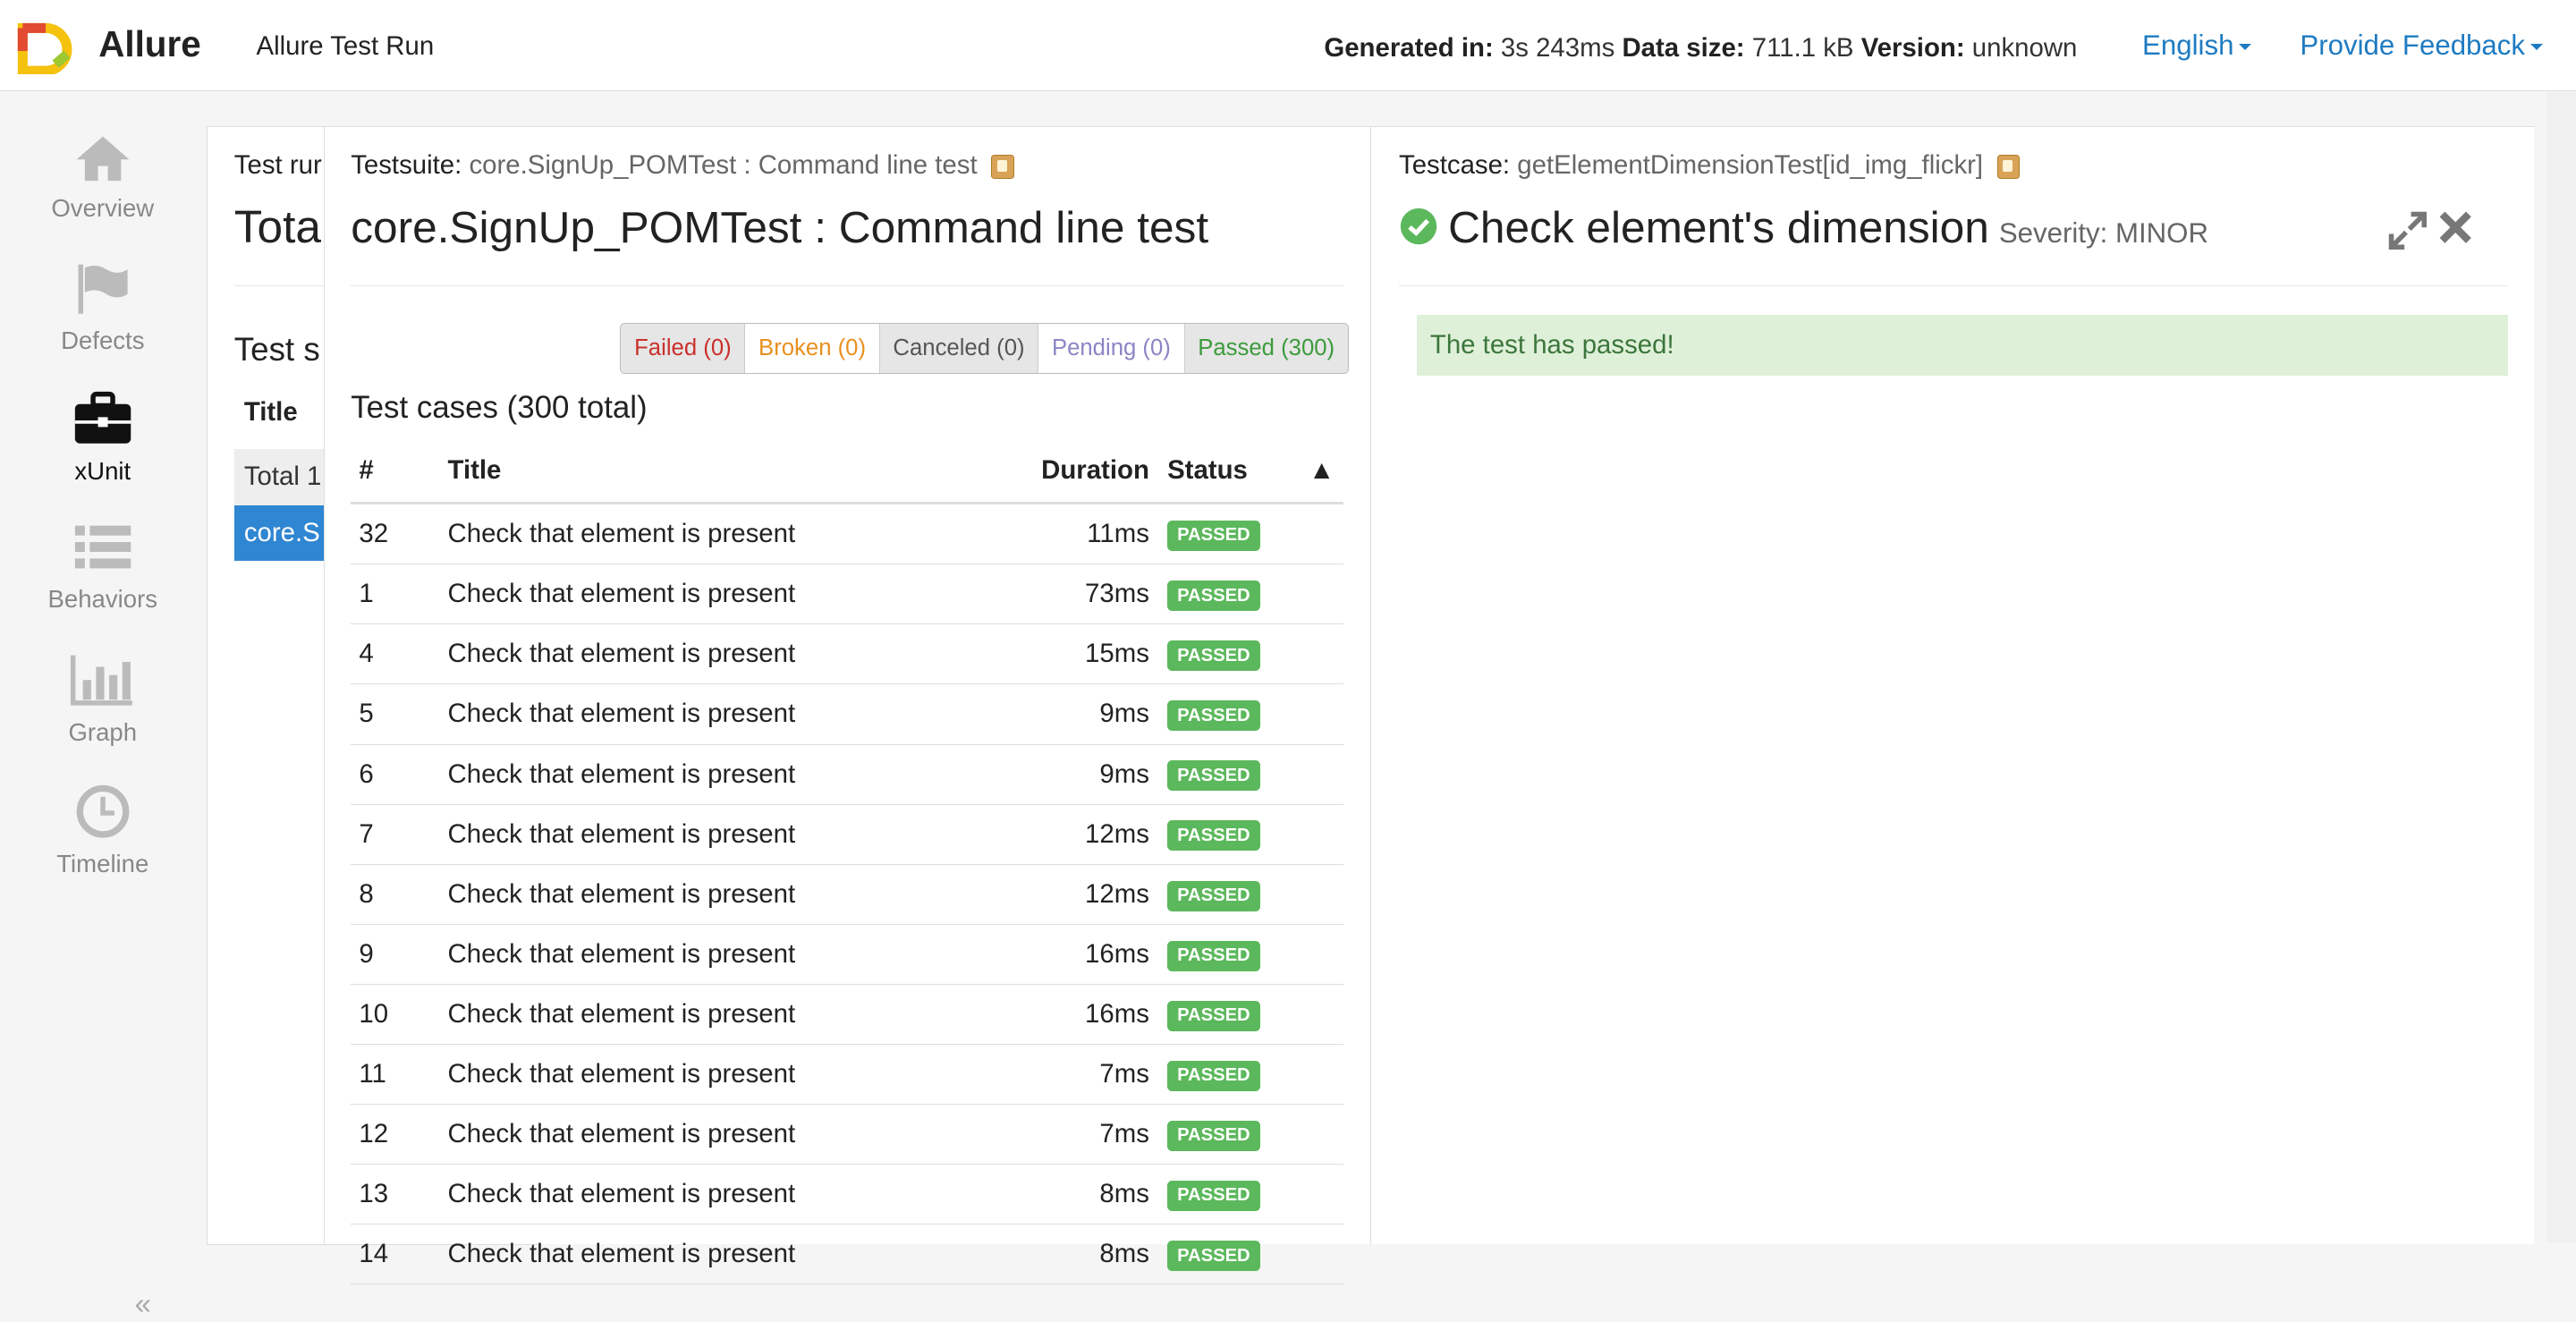 The image size is (2576, 1322). Describe the element at coordinates (102, 598) in the screenshot. I see `sidebar-item-label: Behaviors` at that location.